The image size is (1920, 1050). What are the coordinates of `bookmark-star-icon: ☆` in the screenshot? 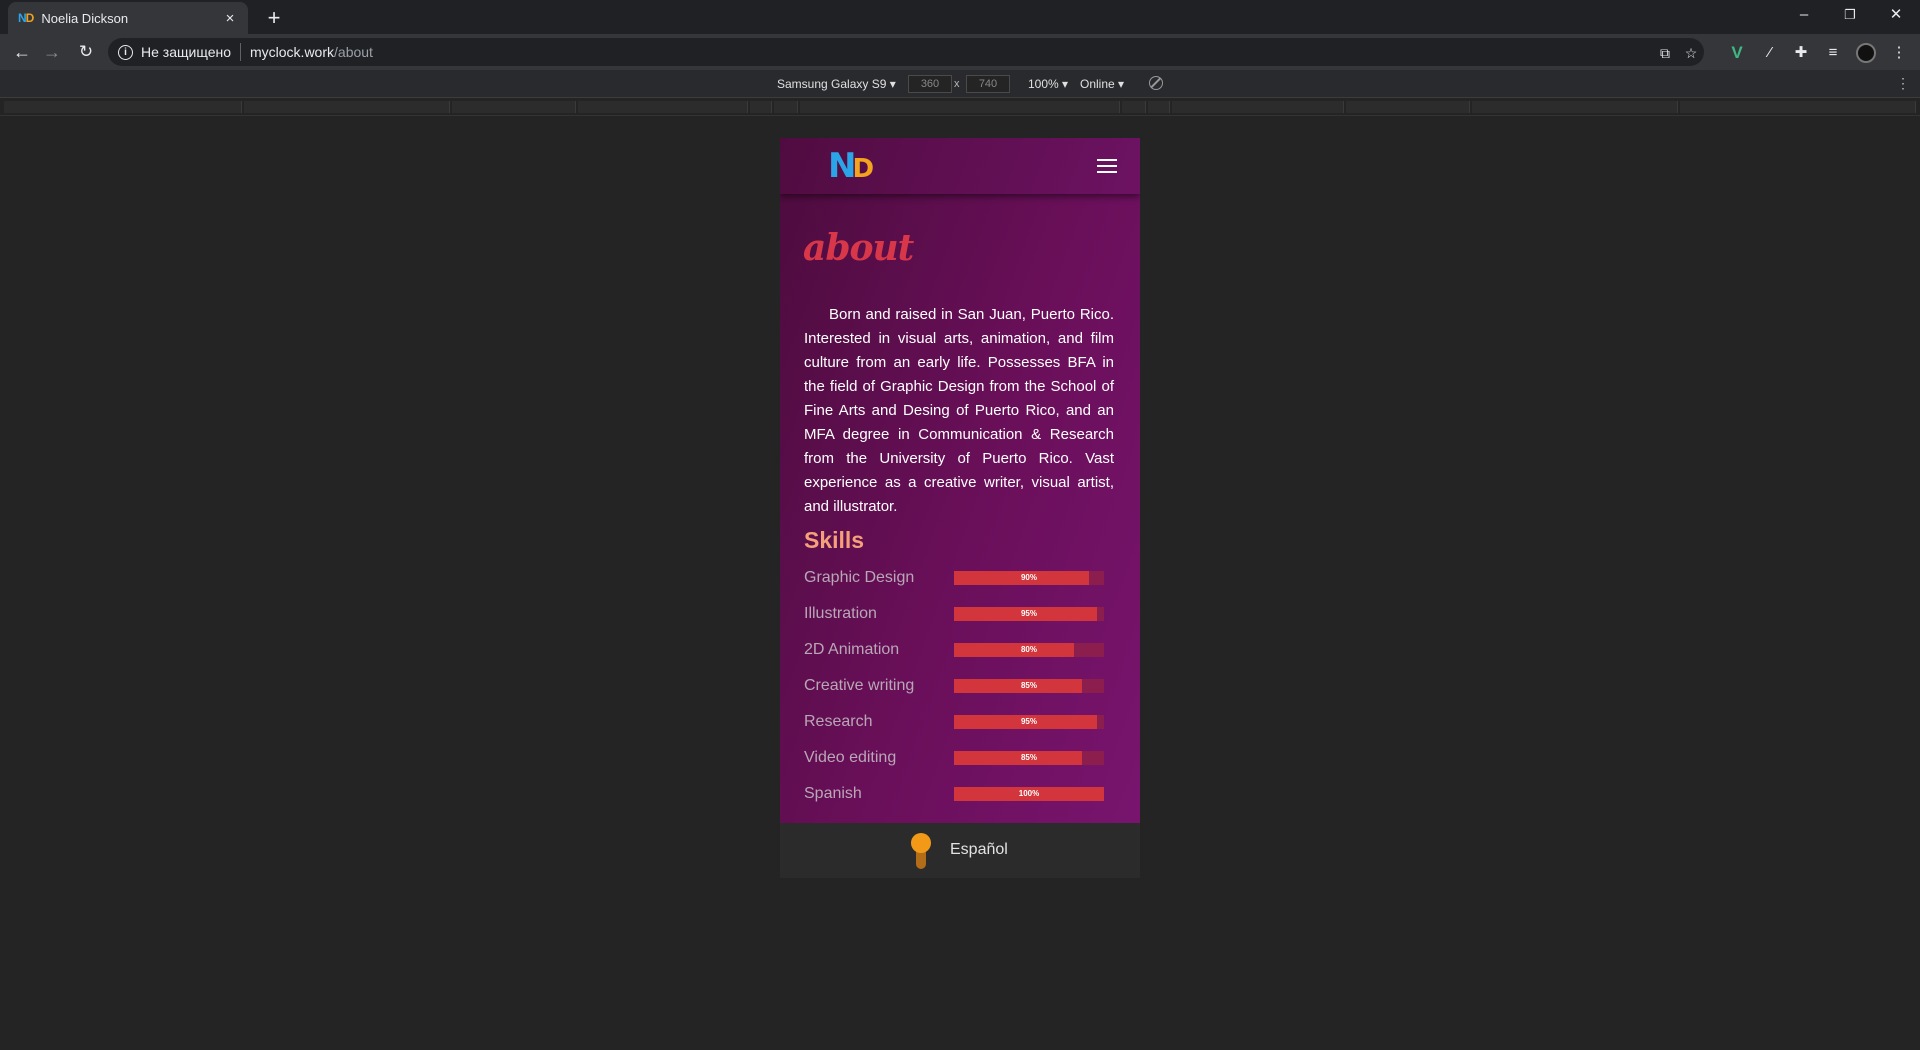 It's located at (1691, 53).